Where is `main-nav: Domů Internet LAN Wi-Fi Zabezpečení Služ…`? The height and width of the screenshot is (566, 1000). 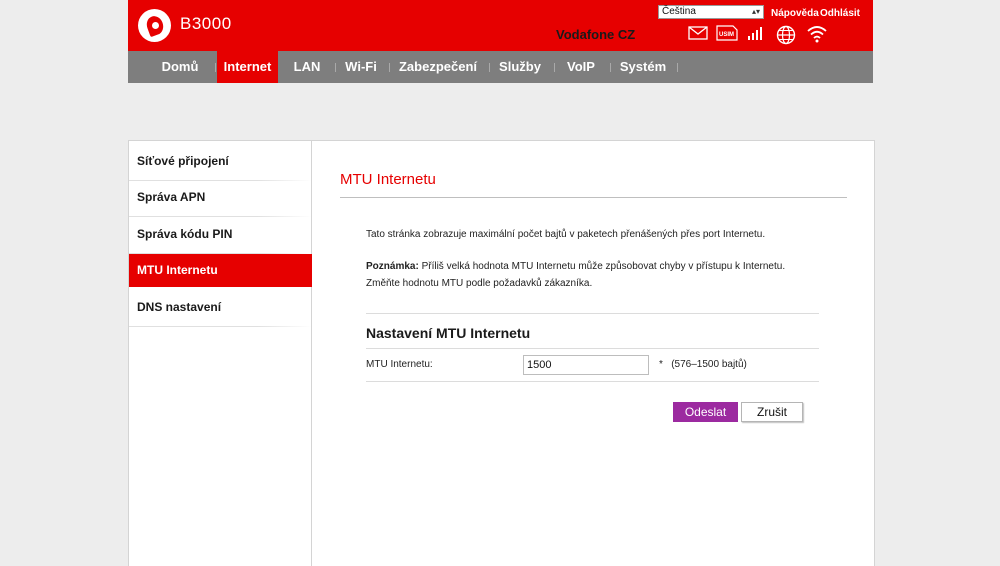
main-nav: Domů Internet LAN Wi-Fi Zabezpečení Služ… is located at coordinates (500, 67).